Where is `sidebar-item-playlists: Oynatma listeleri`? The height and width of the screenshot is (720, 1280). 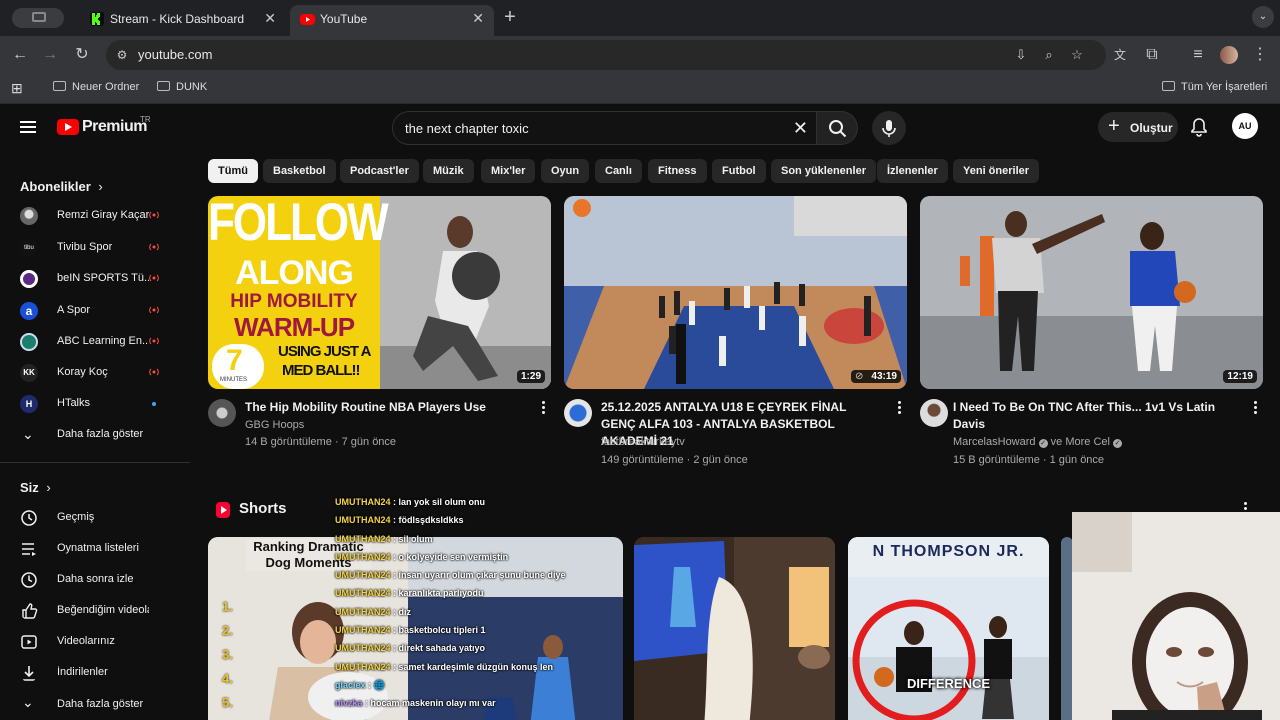
sidebar-item-playlists: Oynatma listeleri is located at coordinates (95, 549).